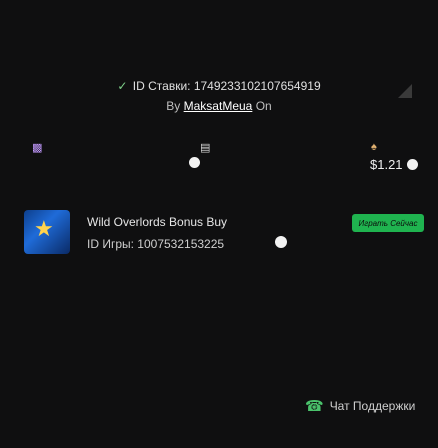 The height and width of the screenshot is (448, 438). Describe the element at coordinates (44, 228) in the screenshot. I see `game-logo-icon: ★` at that location.